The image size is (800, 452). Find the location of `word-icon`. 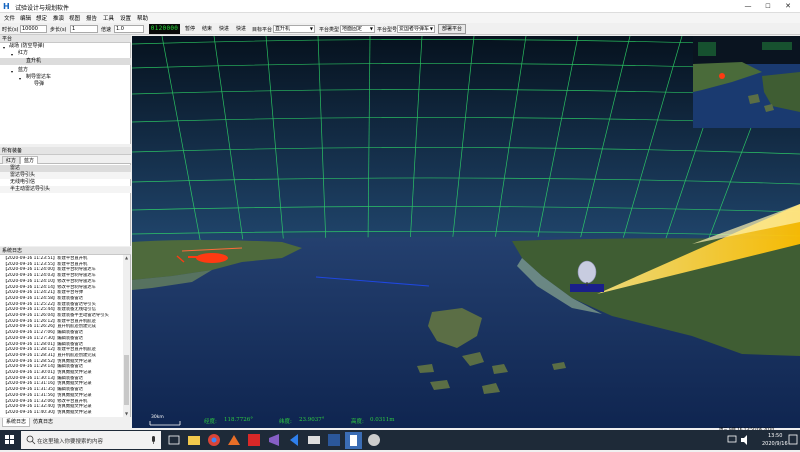

word-icon is located at coordinates (334, 440).